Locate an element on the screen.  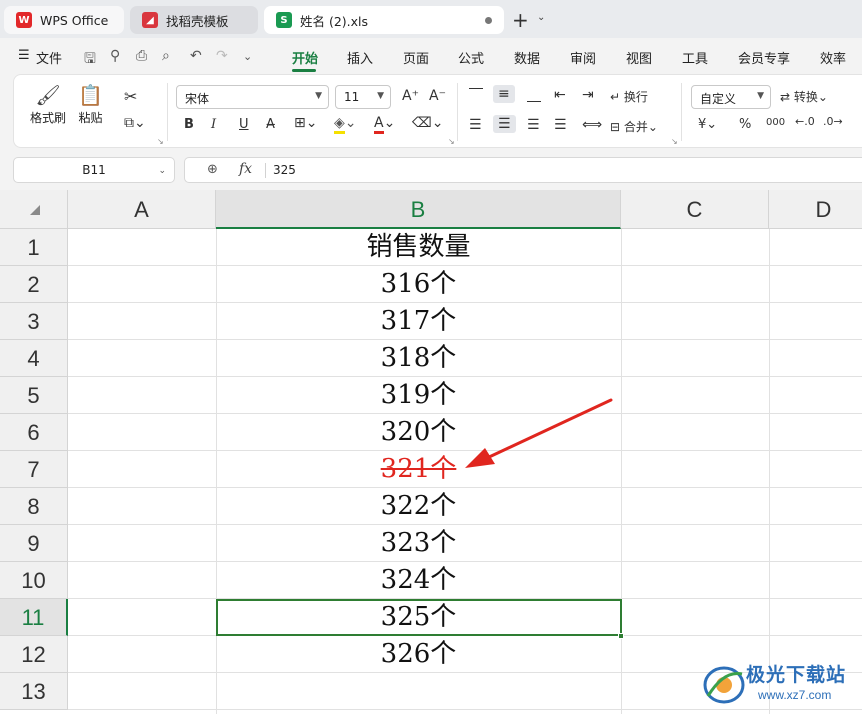
fill-color-icon: ◈⌄ is located at coordinates (345, 124).